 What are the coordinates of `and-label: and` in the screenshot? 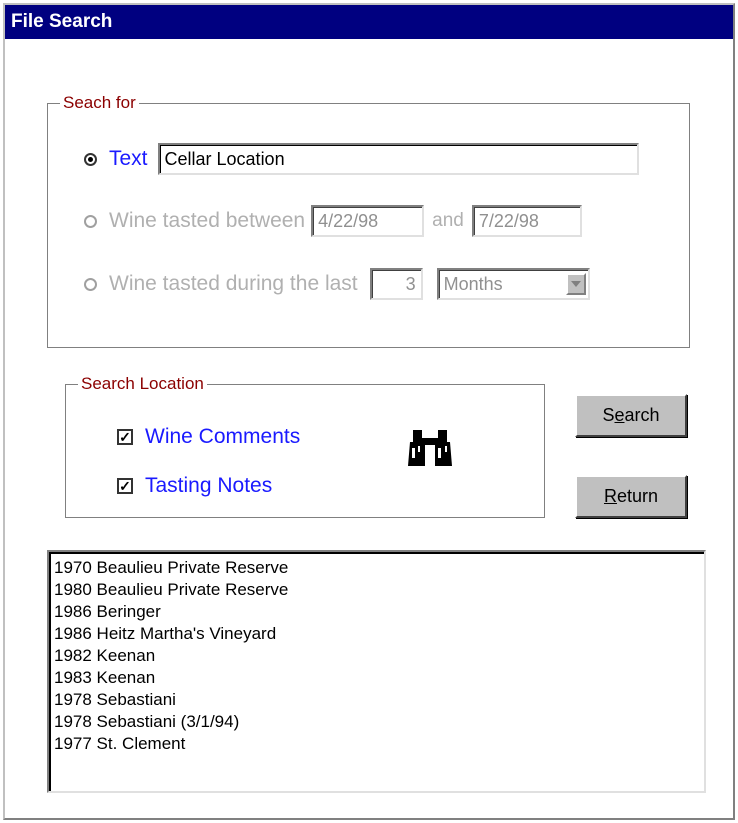 It's located at (448, 220).